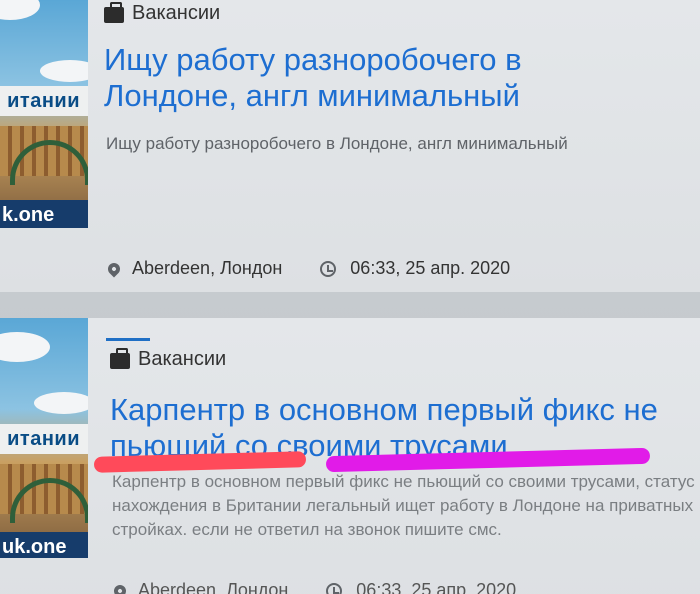  Describe the element at coordinates (44, 214) in the screenshot. I see `thumbnail-site-text: k.one` at that location.